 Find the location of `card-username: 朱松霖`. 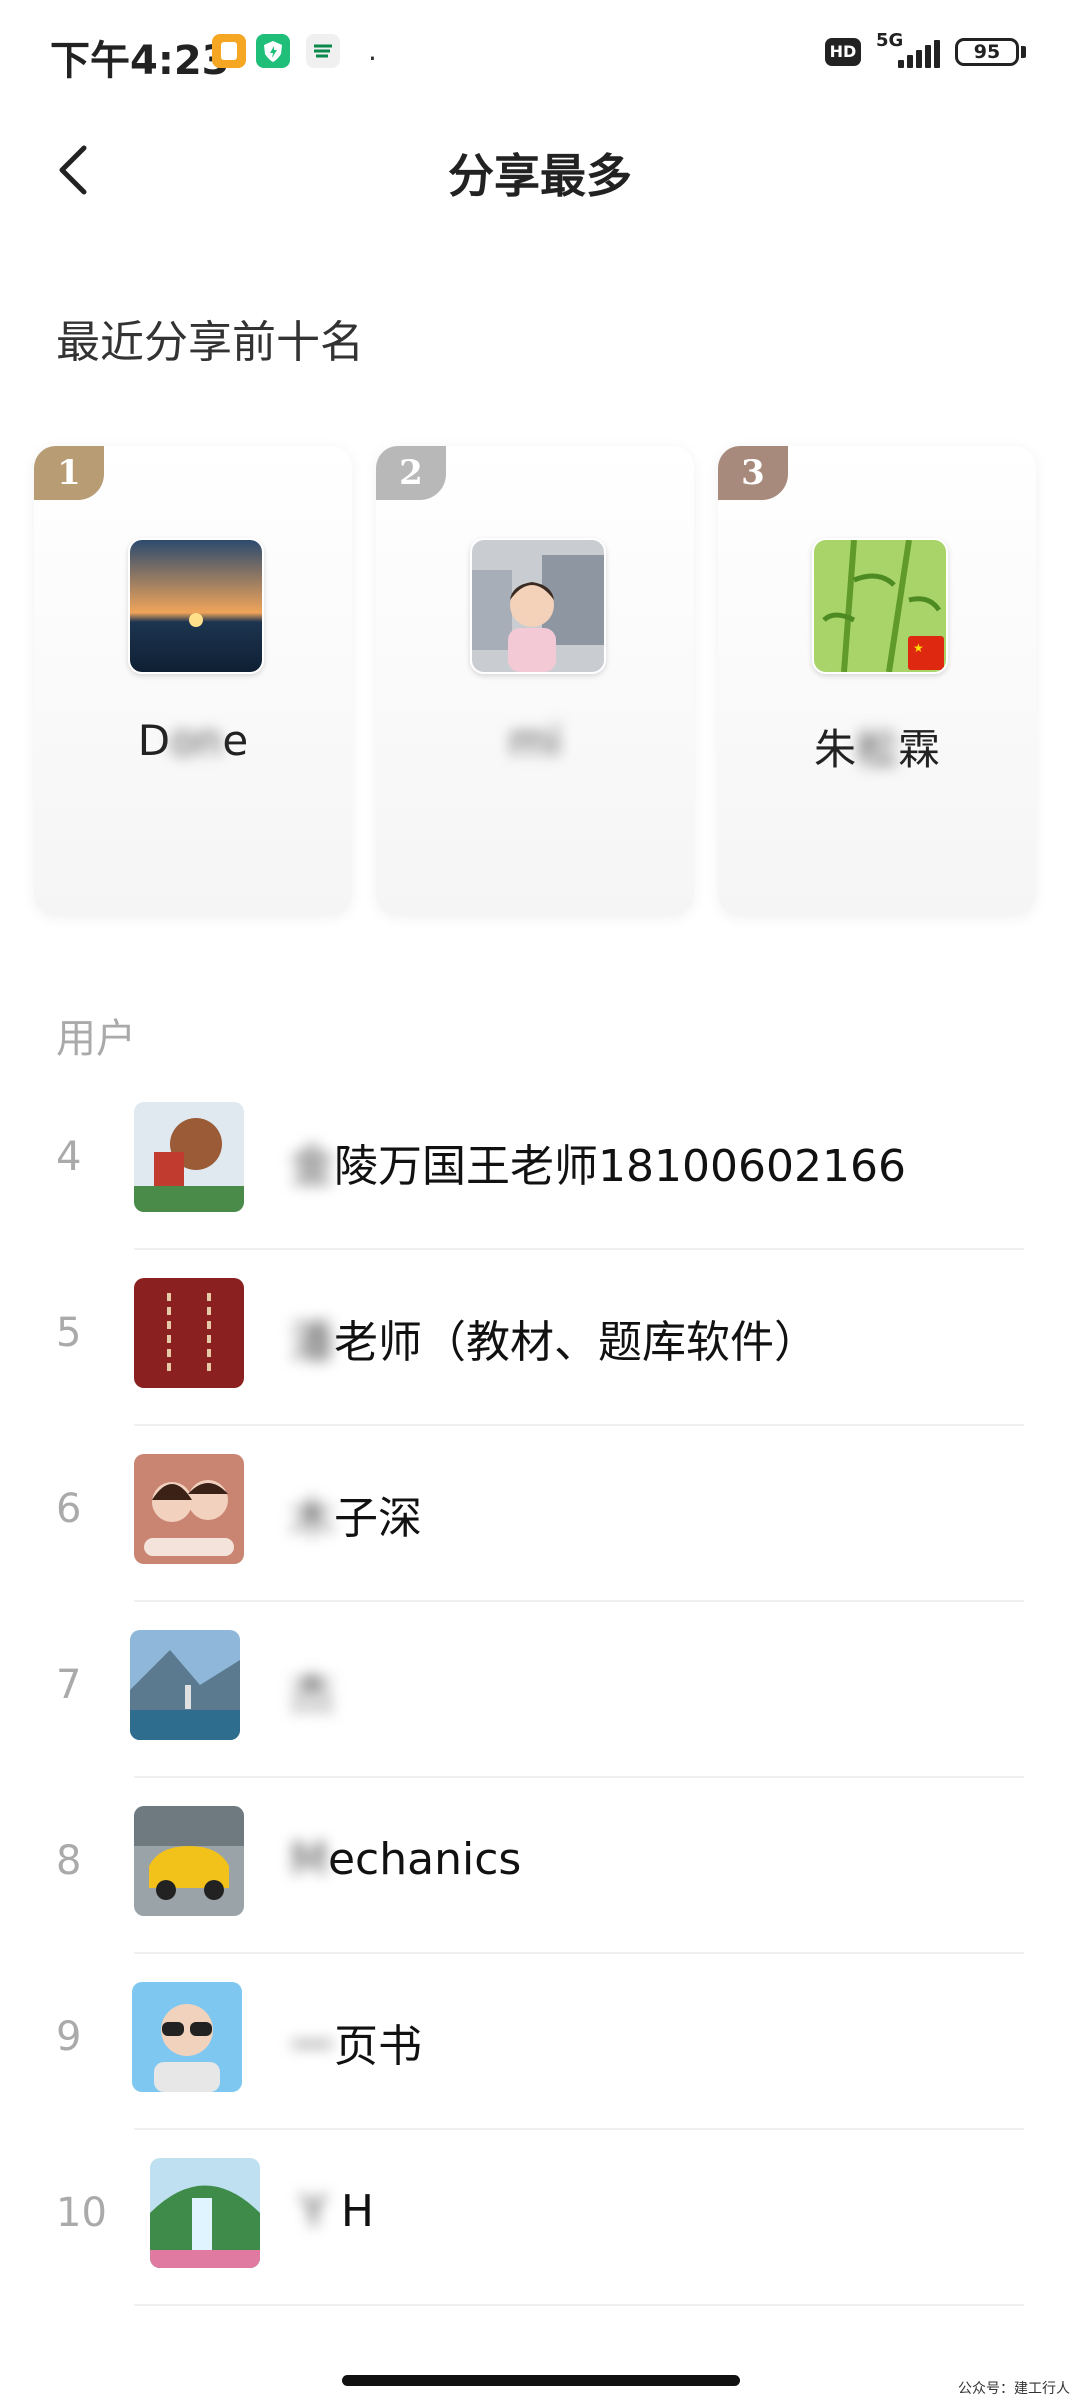

card-username: 朱松霖 is located at coordinates (877, 749).